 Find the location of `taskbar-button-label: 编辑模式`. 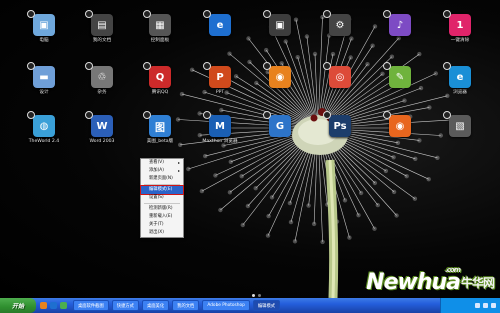

taskbar-button-label: 编辑模式 is located at coordinates (266, 306).